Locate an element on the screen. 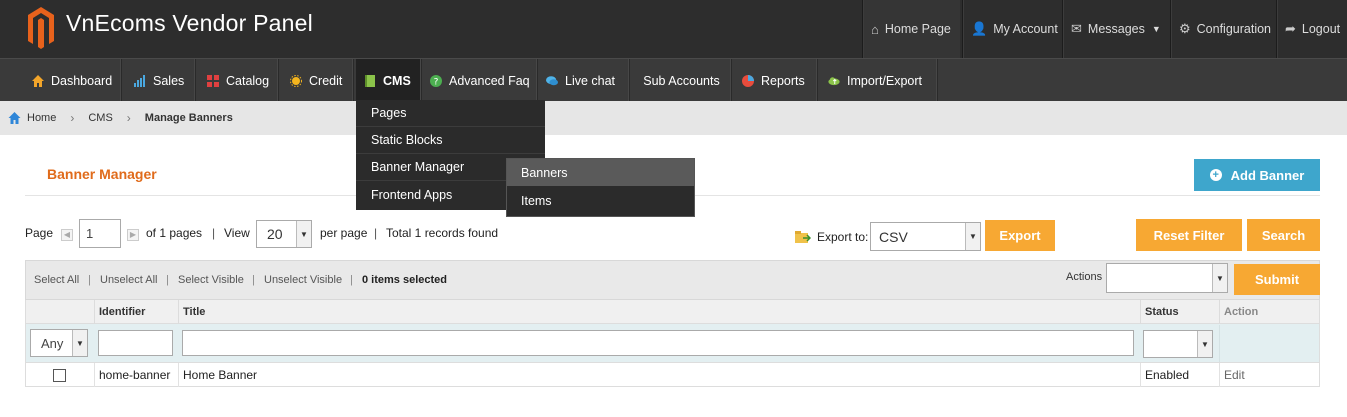 This screenshot has width=1347, height=417. logout-link: ➦ Logout is located at coordinates (1311, 29).